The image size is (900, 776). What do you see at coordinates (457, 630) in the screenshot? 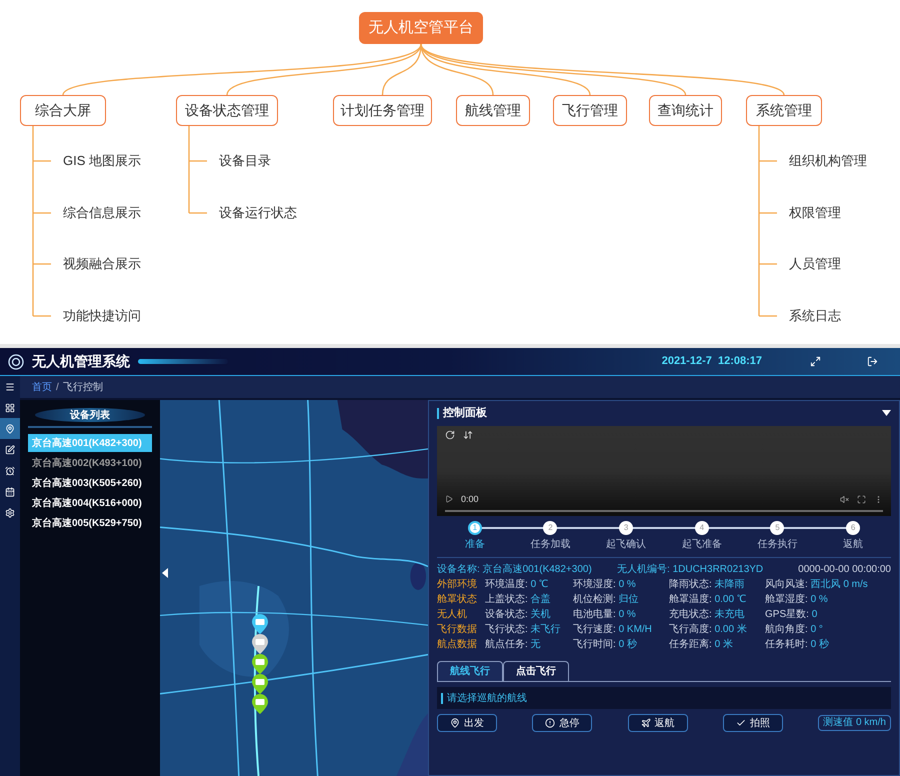
I see `category-label: 飞行数据` at bounding box center [457, 630].